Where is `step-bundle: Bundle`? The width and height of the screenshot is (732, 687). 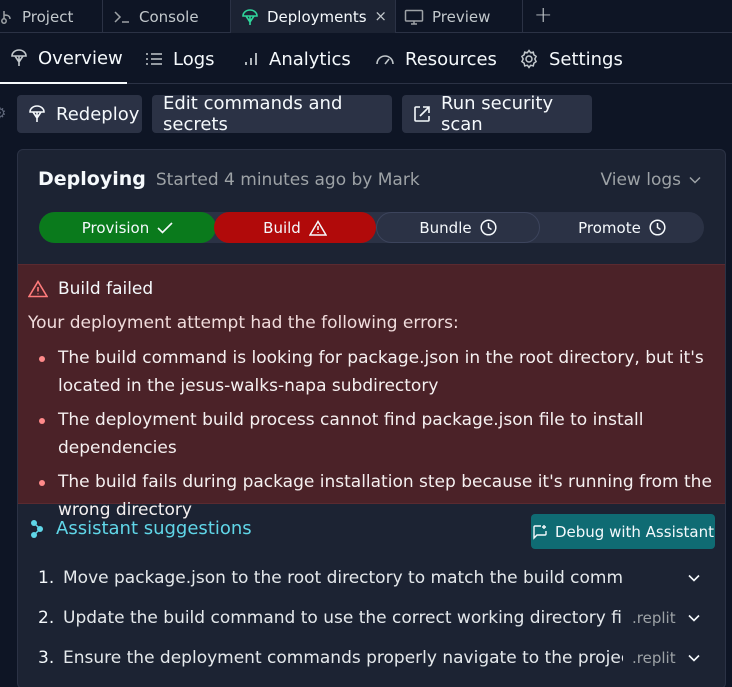
step-bundle: Bundle is located at coordinates (458, 227).